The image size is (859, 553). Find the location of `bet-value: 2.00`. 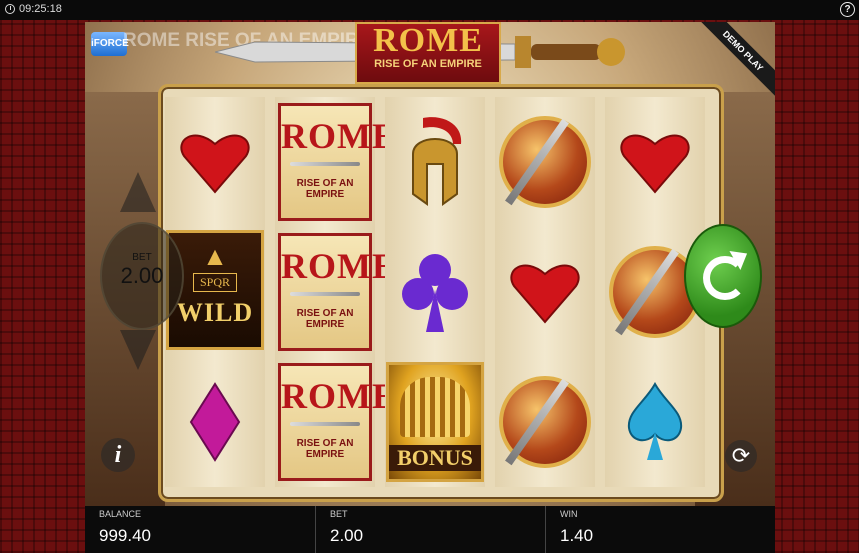

bet-value: 2.00 is located at coordinates (347, 535).